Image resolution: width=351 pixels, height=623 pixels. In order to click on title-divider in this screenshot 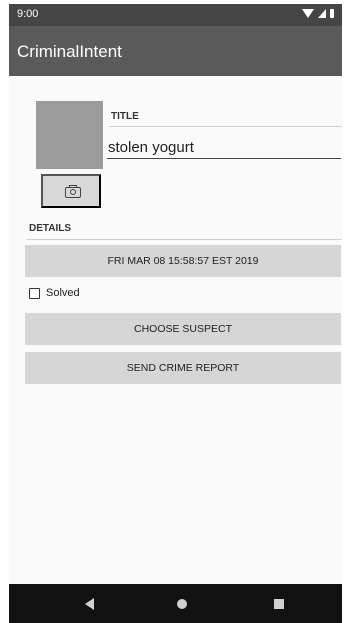, I will do `click(225, 126)`.